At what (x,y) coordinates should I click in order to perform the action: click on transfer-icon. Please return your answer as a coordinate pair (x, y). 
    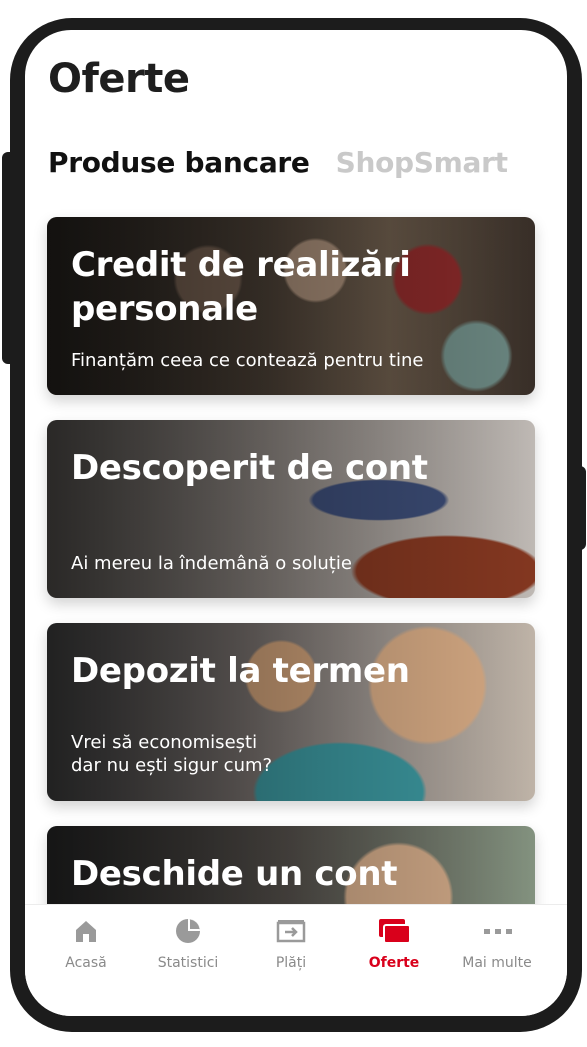
    Looking at the image, I should click on (291, 931).